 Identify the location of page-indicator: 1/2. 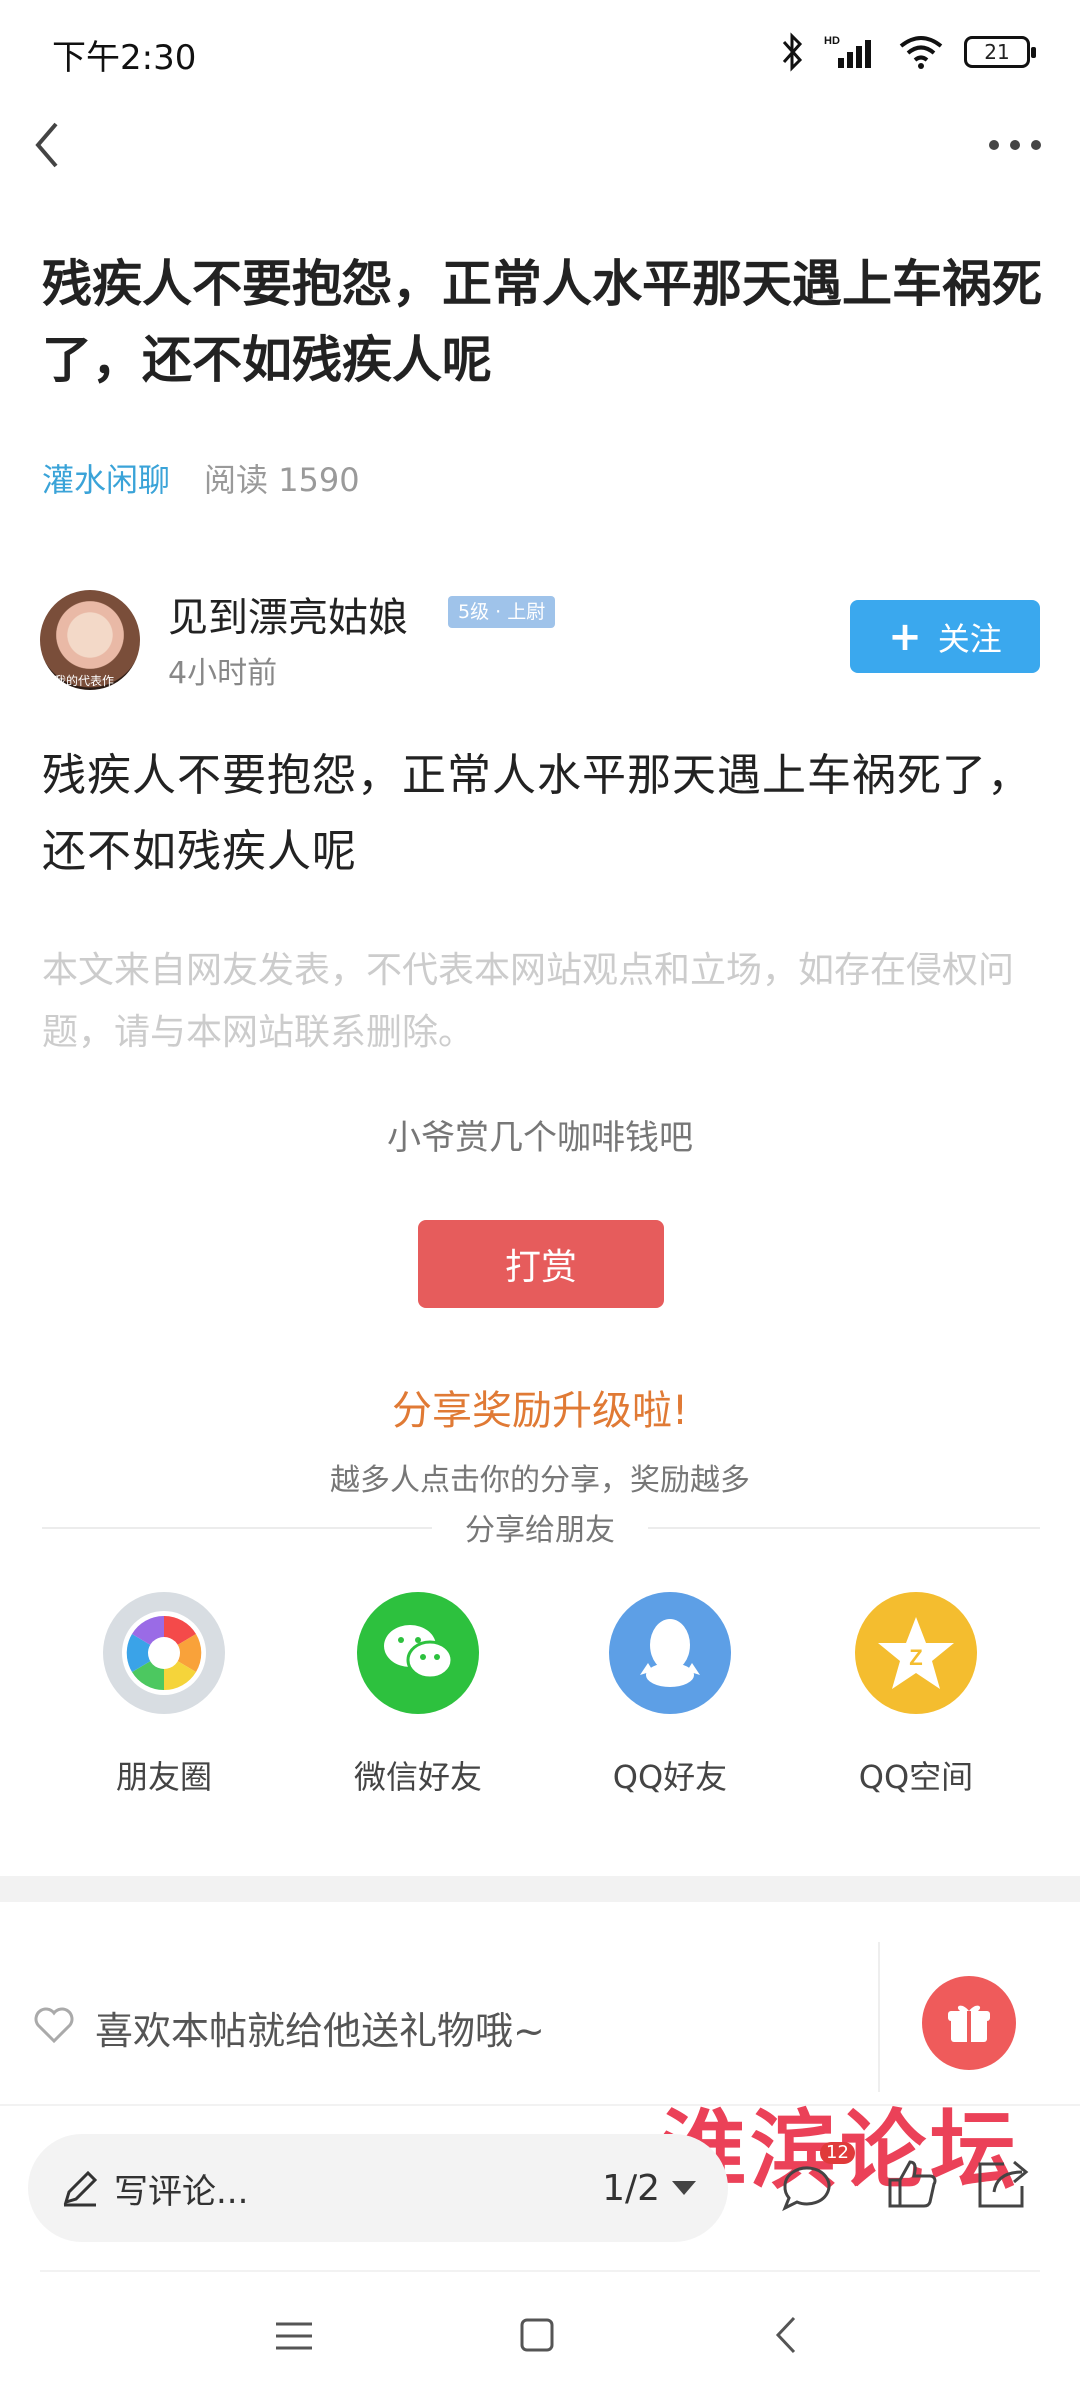
(649, 2188).